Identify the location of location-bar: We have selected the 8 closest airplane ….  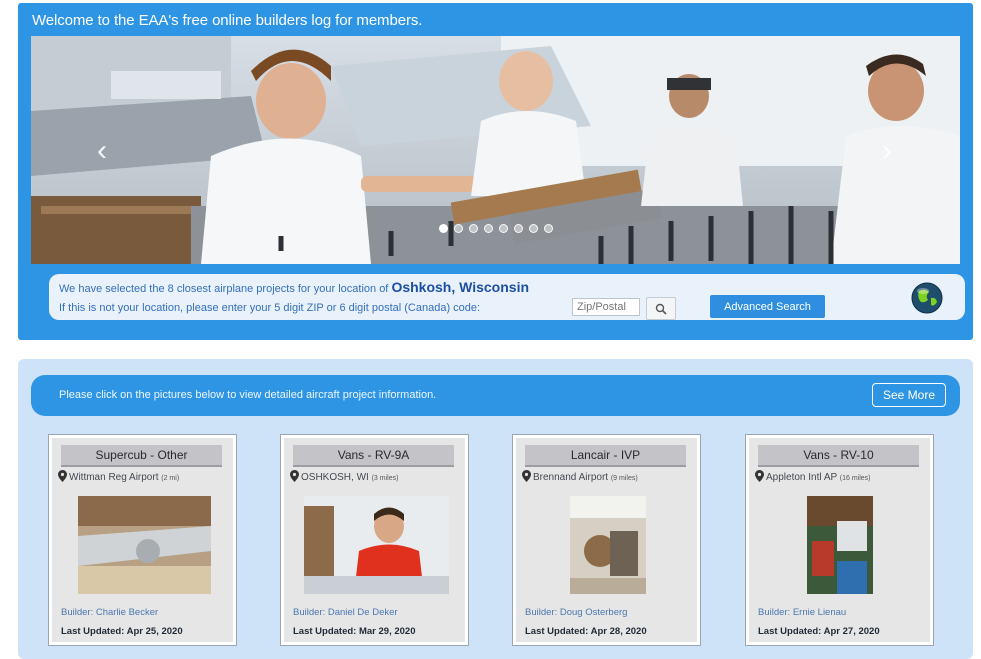
(507, 297).